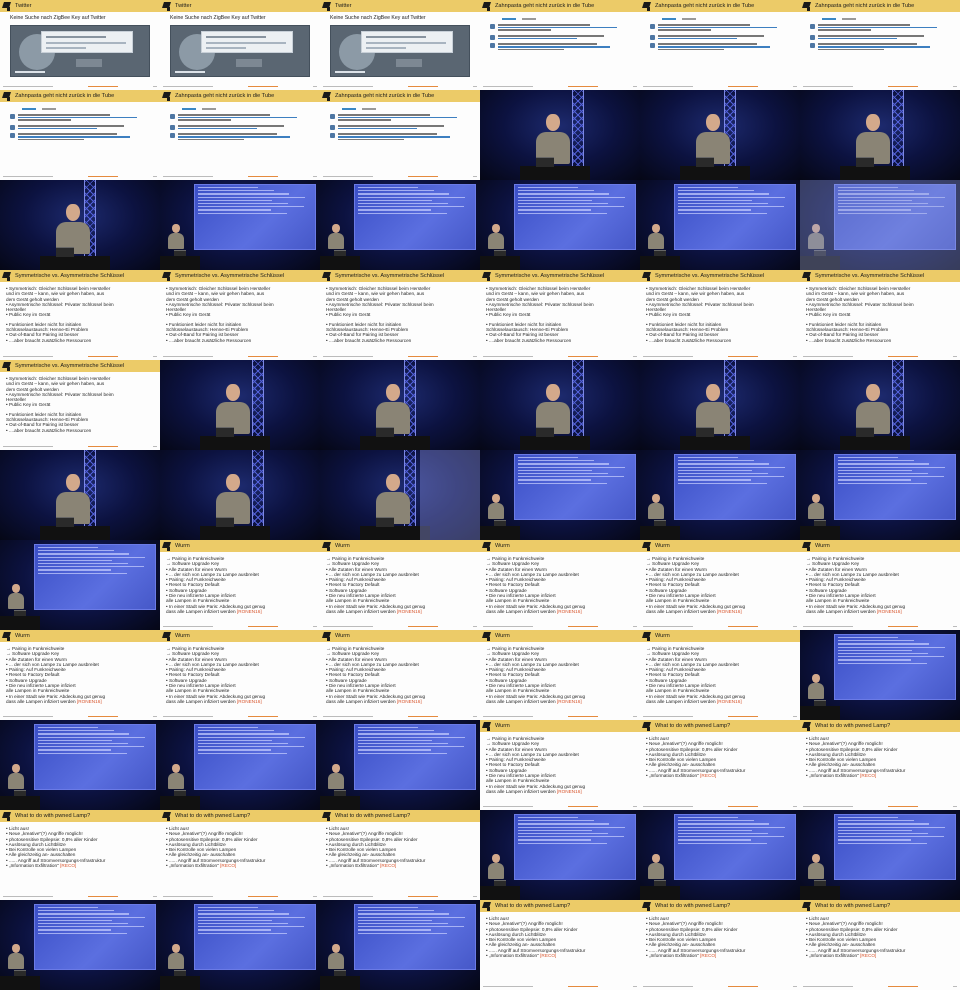 The height and width of the screenshot is (990, 960). I want to click on bullet-text: • Licht aus!, so click(498, 918).